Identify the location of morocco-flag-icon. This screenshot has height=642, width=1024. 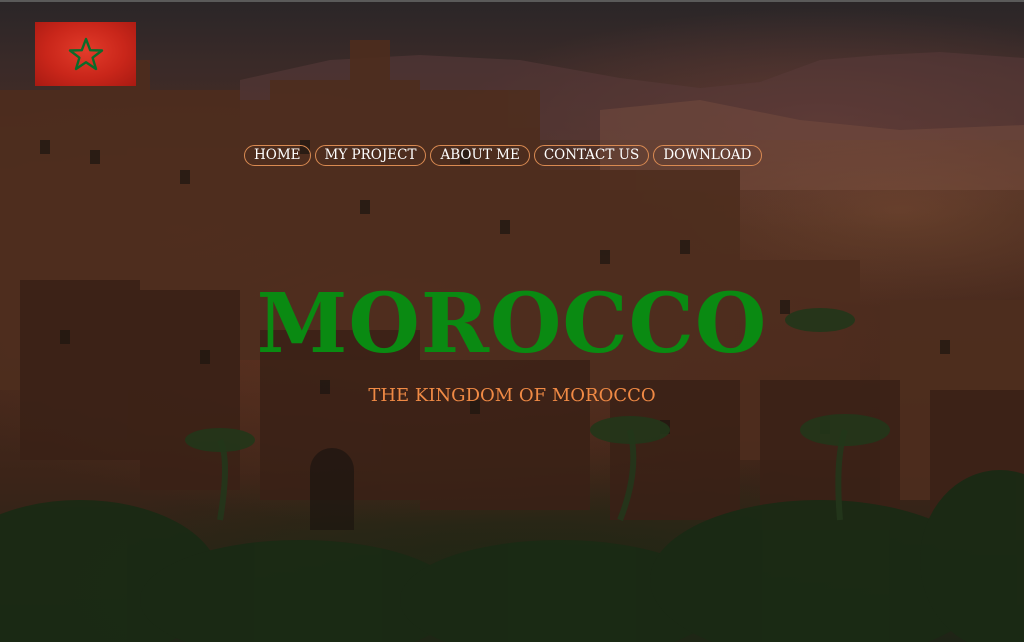
(85, 54).